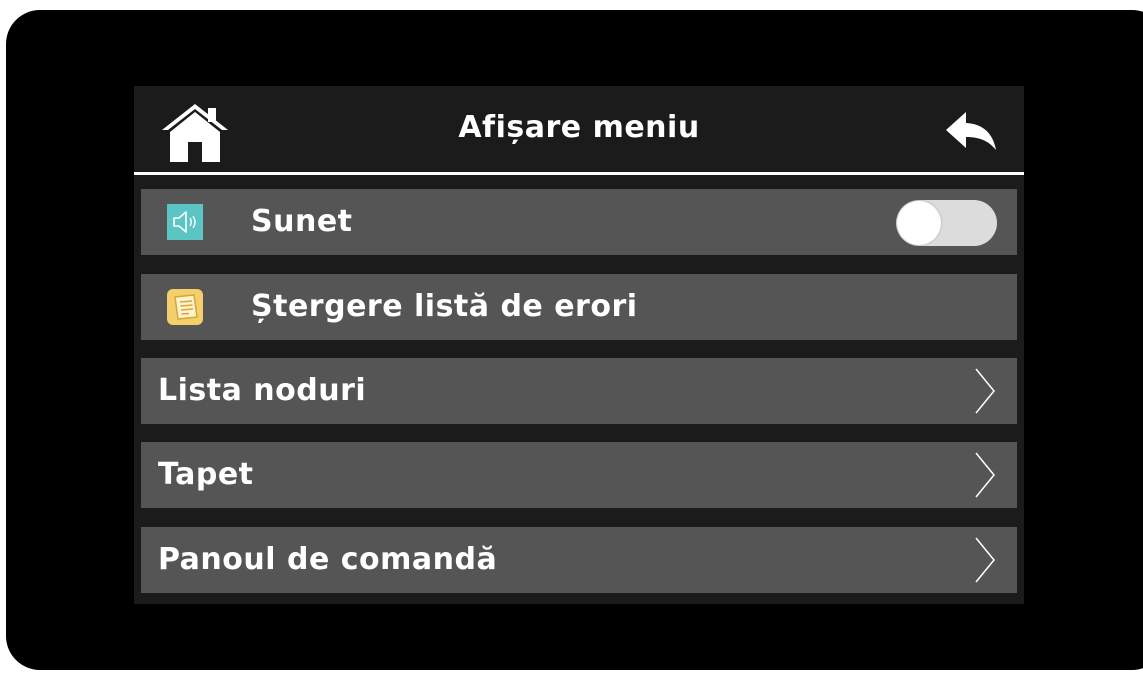 Image resolution: width=1143 pixels, height=673 pixels. Describe the element at coordinates (579, 475) in the screenshot. I see `wallpaper-row: Tapet` at that location.